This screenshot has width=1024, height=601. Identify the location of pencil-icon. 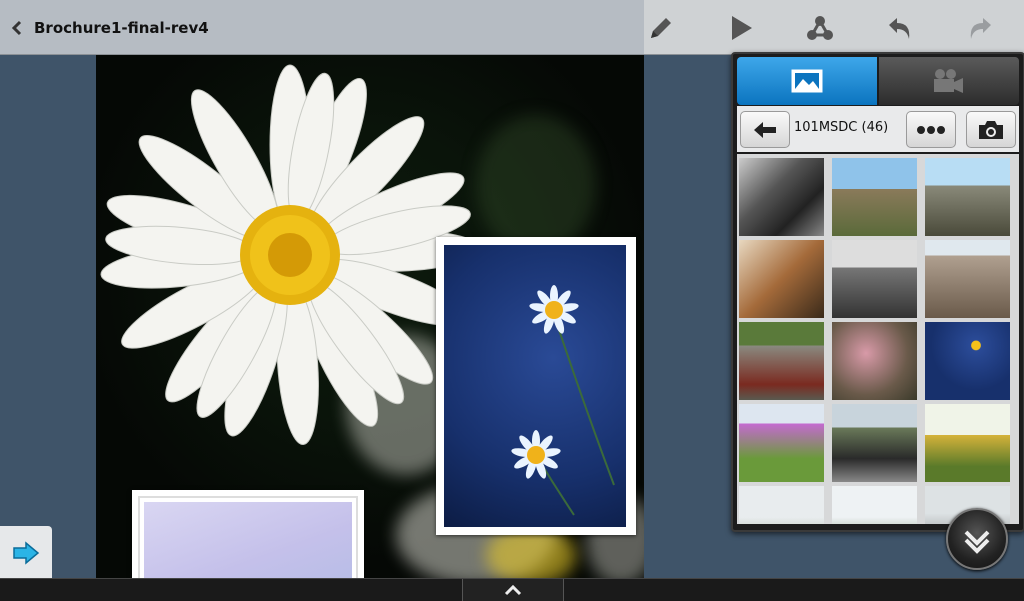
(661, 28).